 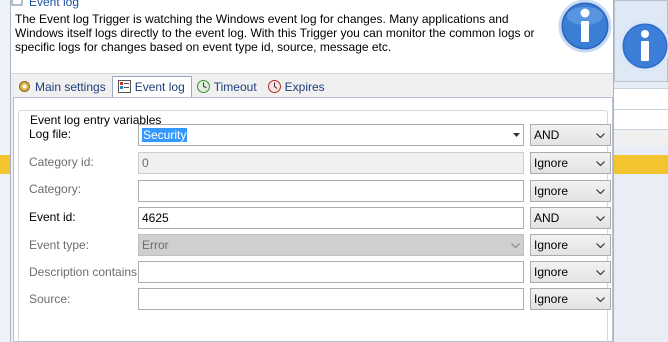 I want to click on event-id-field: 4625, so click(x=331, y=218).